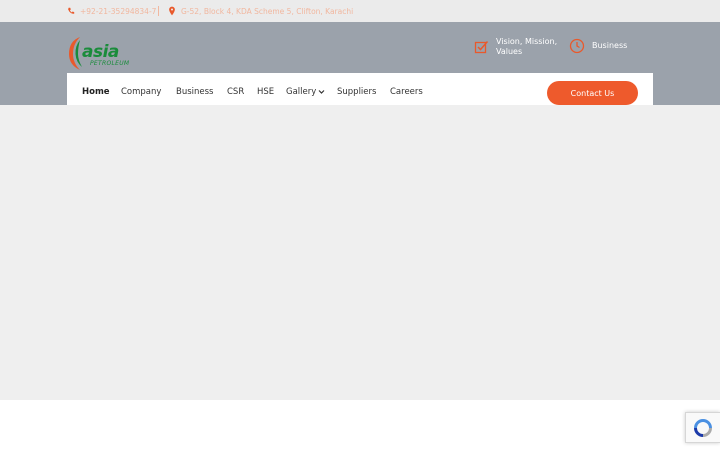  Describe the element at coordinates (356, 92) in the screenshot. I see `nav-suppliers: Suppliers` at that location.